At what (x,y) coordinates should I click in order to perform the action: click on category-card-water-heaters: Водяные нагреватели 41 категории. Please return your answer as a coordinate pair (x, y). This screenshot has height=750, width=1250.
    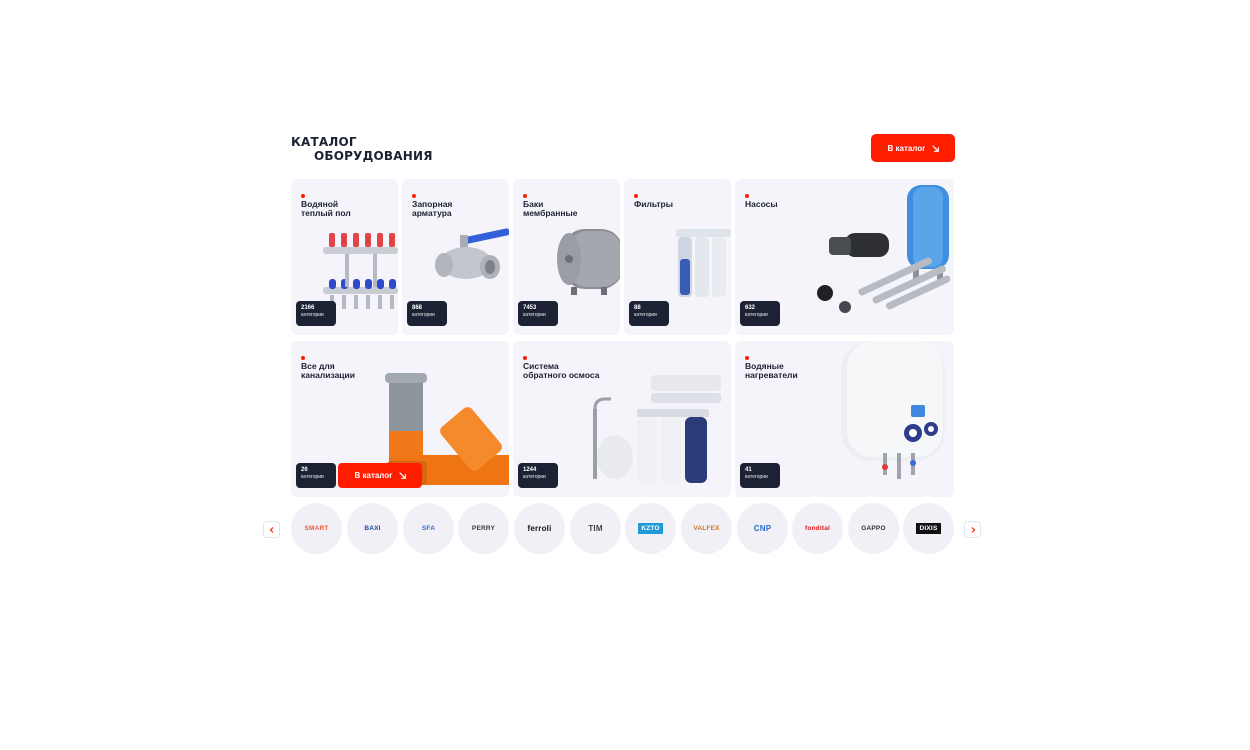
    Looking at the image, I should click on (844, 419).